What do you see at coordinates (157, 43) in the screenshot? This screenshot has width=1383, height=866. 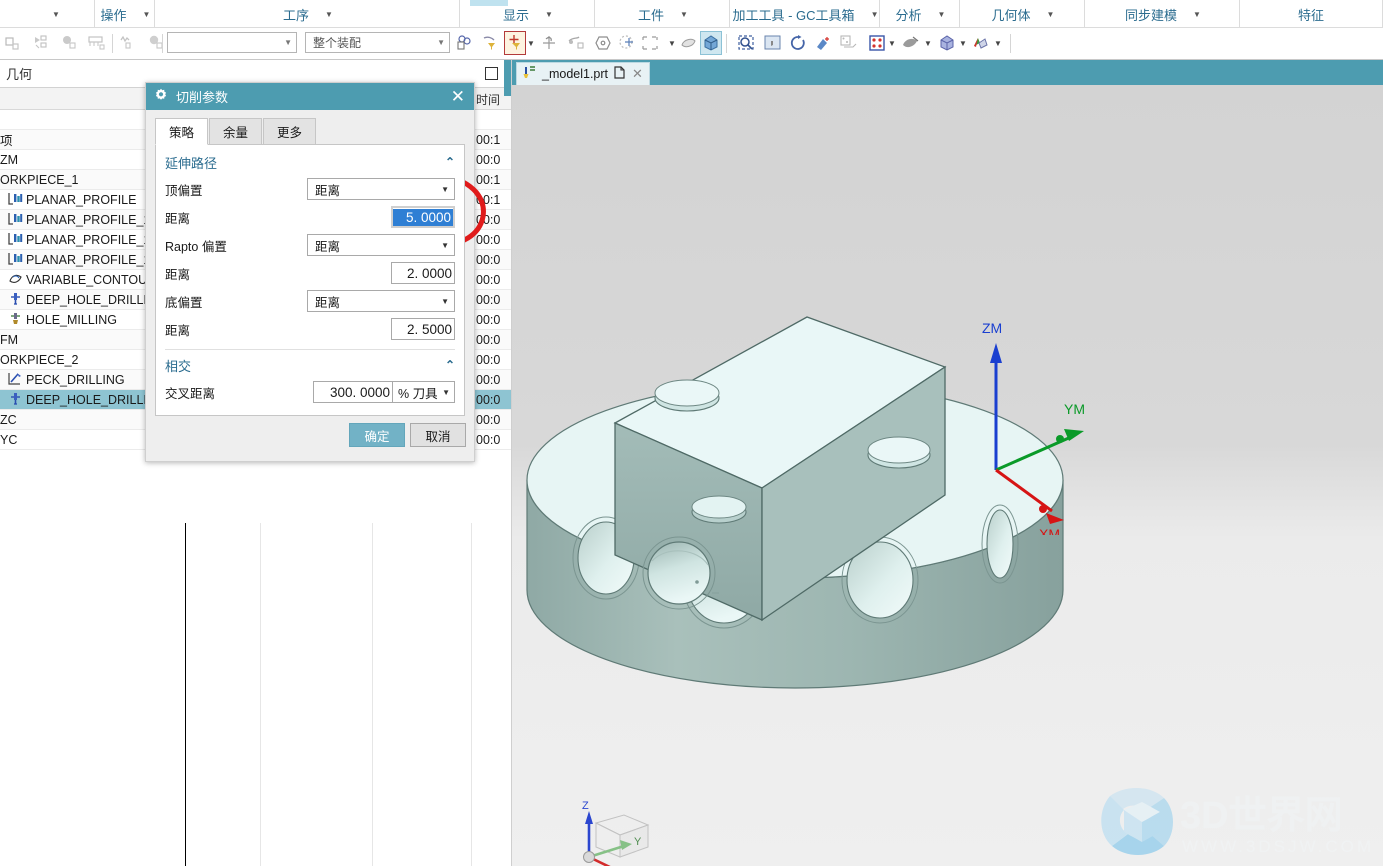 I see `toolbar-icon-shop-documentation` at bounding box center [157, 43].